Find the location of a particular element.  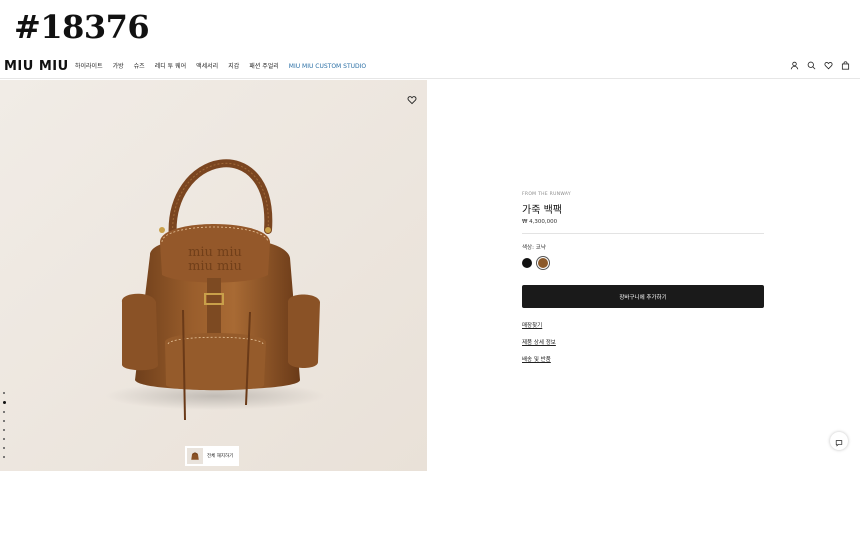

heart-icon is located at coordinates (828, 65).